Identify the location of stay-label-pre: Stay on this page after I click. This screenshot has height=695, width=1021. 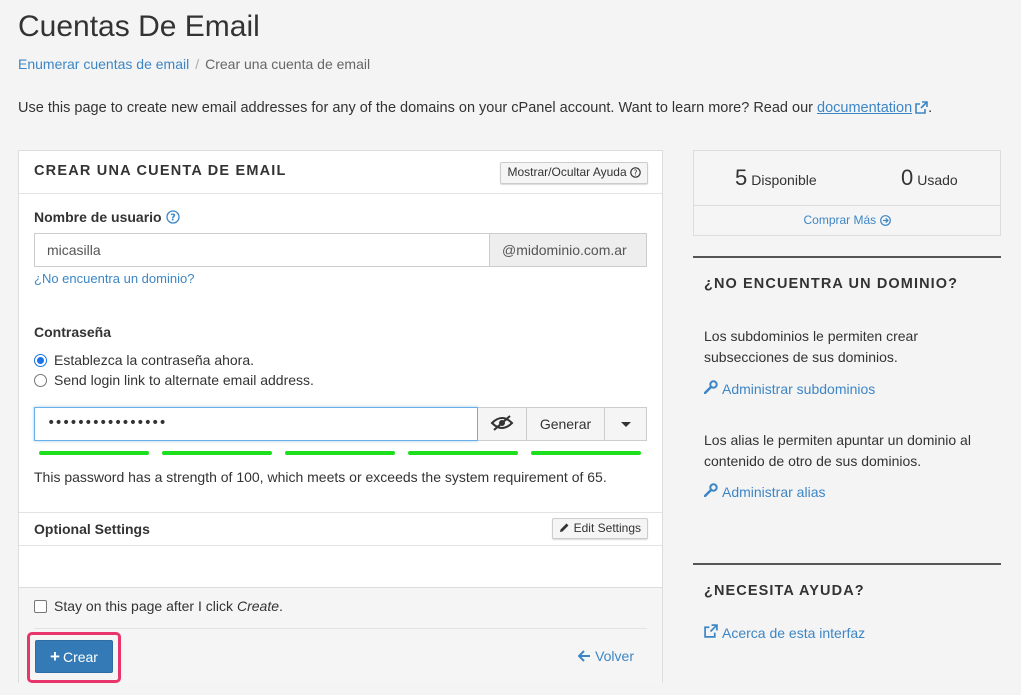
(143, 606).